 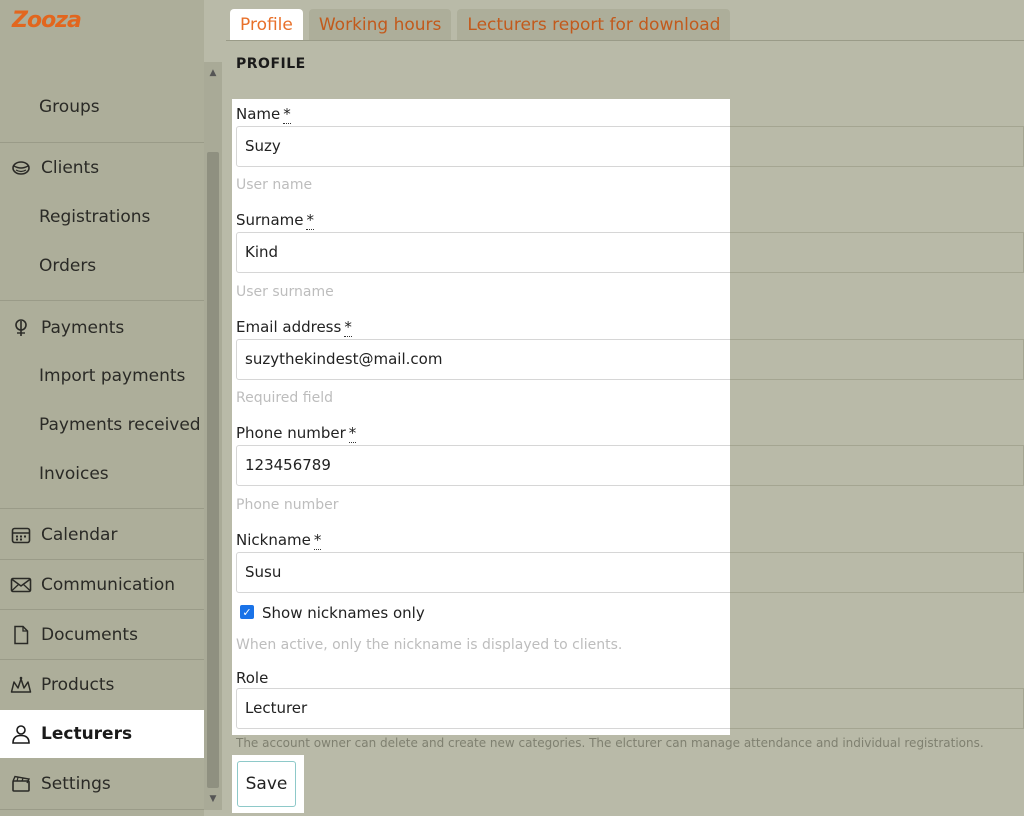 What do you see at coordinates (483, 708) in the screenshot?
I see `role-select: Lecturer` at bounding box center [483, 708].